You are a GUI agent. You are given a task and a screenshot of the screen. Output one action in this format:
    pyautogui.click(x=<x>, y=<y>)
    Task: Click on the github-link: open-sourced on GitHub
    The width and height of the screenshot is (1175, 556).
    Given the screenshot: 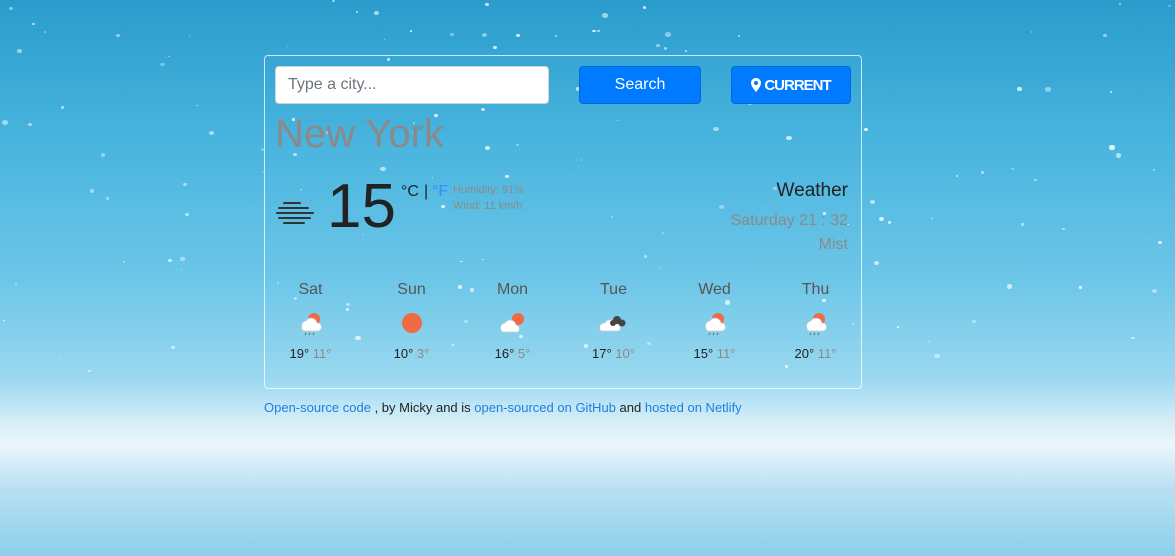 What is the action you would take?
    pyautogui.click(x=545, y=407)
    